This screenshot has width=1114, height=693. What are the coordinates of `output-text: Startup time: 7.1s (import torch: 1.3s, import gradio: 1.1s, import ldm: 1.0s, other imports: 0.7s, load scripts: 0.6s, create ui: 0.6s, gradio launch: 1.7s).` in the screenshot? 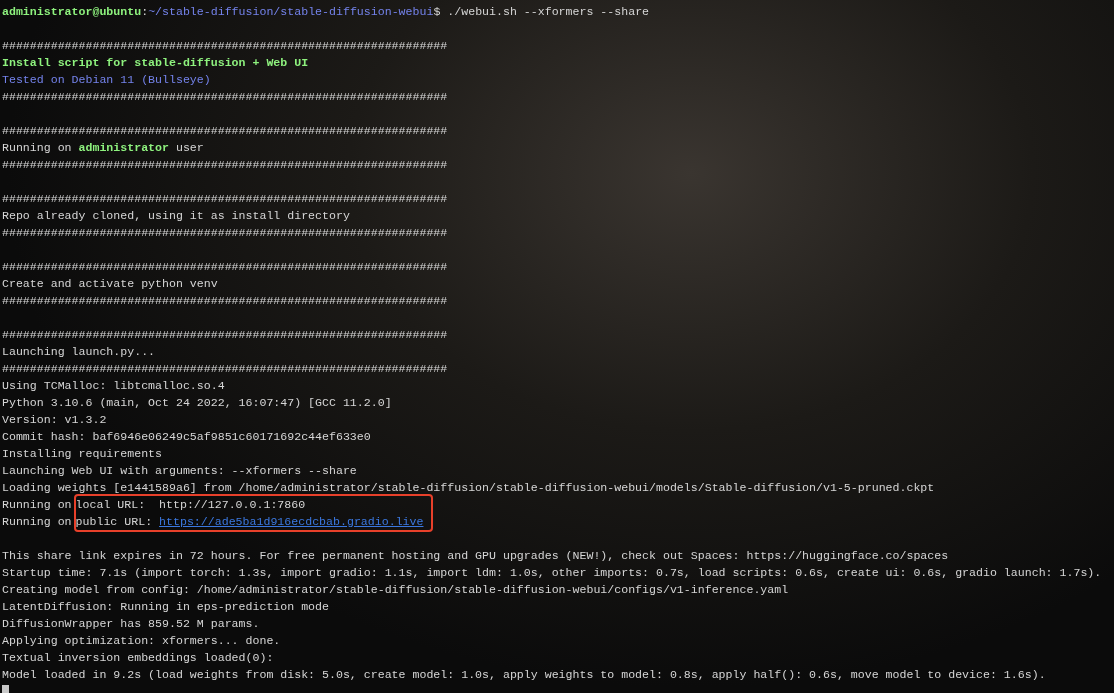 It's located at (552, 572).